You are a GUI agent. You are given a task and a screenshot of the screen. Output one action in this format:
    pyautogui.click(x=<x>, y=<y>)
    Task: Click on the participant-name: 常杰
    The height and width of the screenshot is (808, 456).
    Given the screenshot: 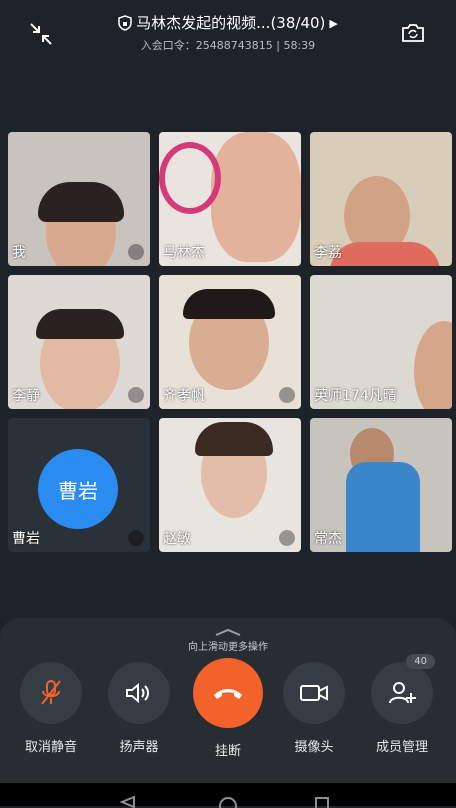 What is the action you would take?
    pyautogui.click(x=328, y=539)
    